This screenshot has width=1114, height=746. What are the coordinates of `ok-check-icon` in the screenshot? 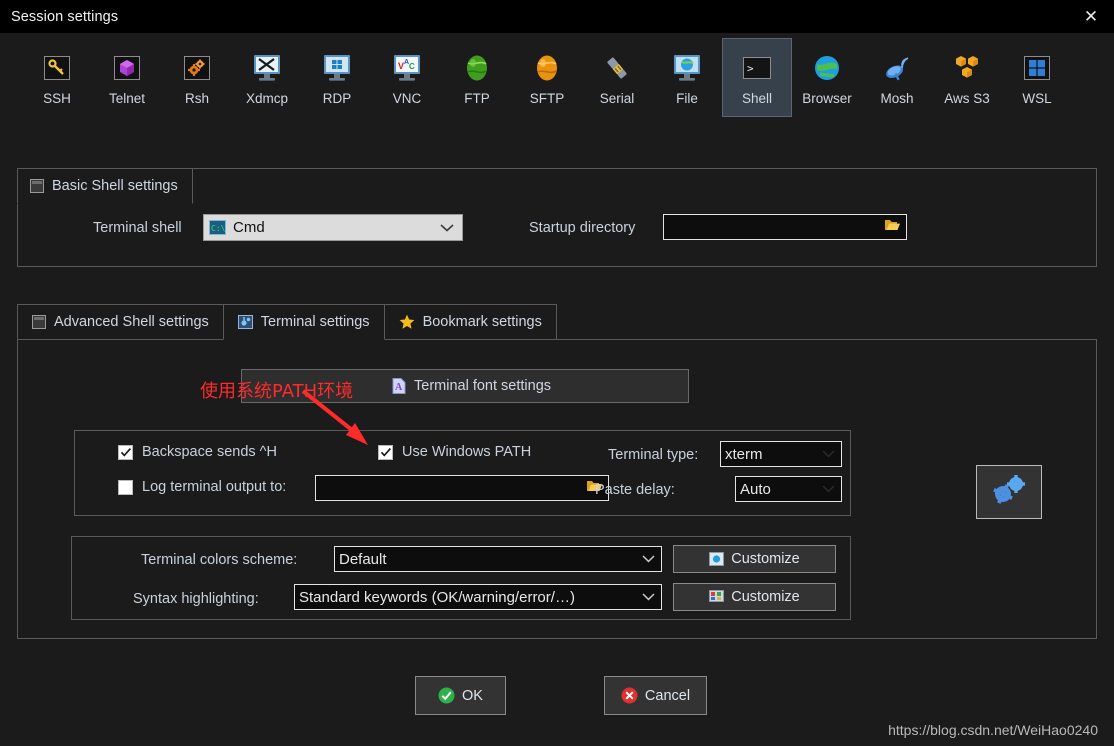 It's located at (446, 695).